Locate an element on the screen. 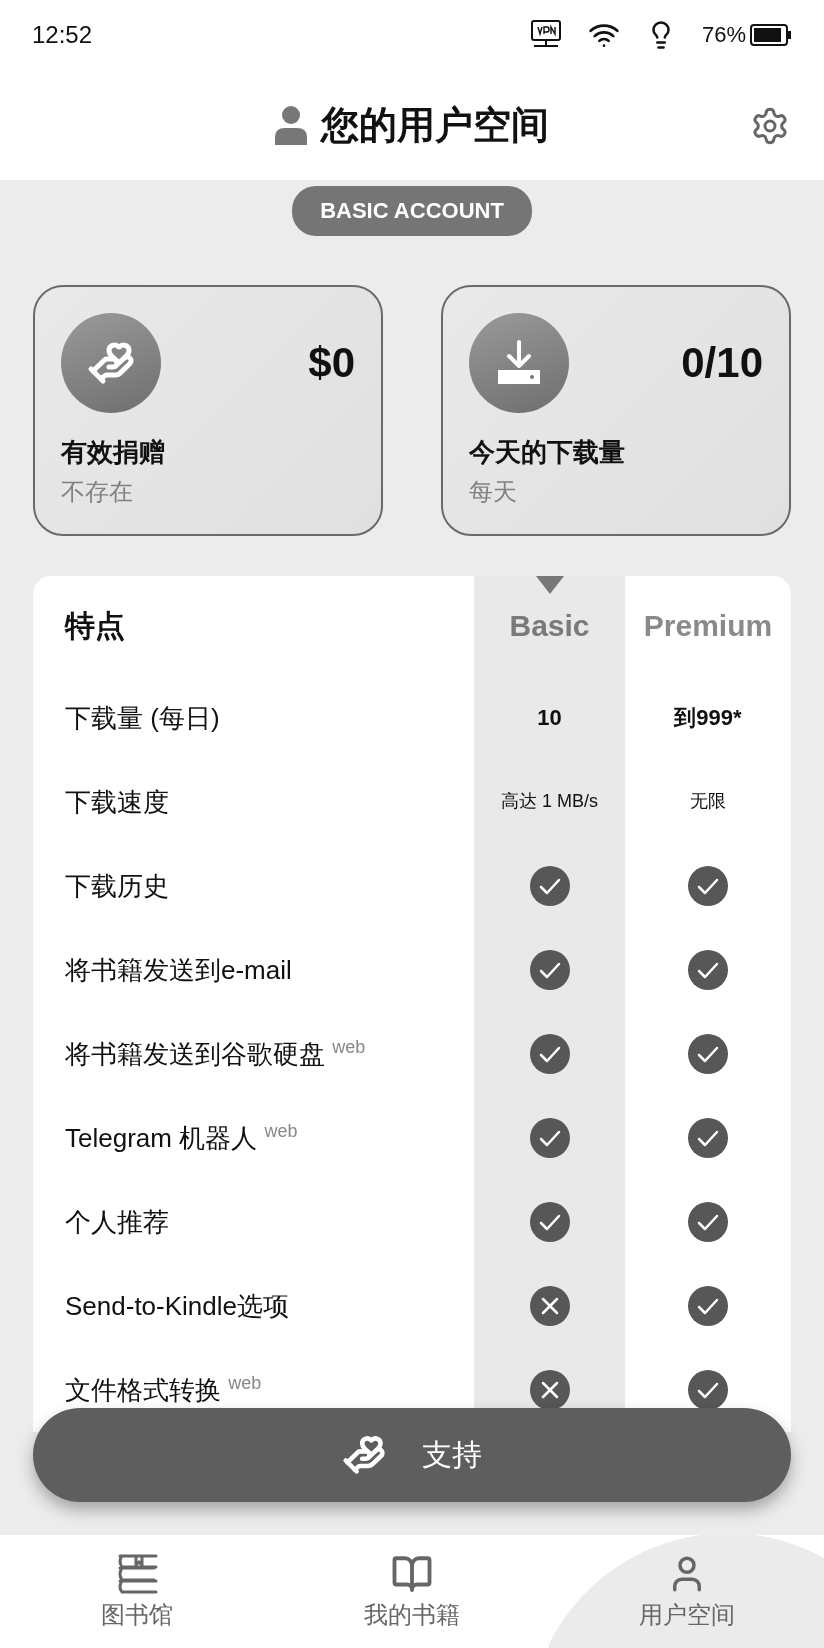  battery-percent: 76% is located at coordinates (723, 35).